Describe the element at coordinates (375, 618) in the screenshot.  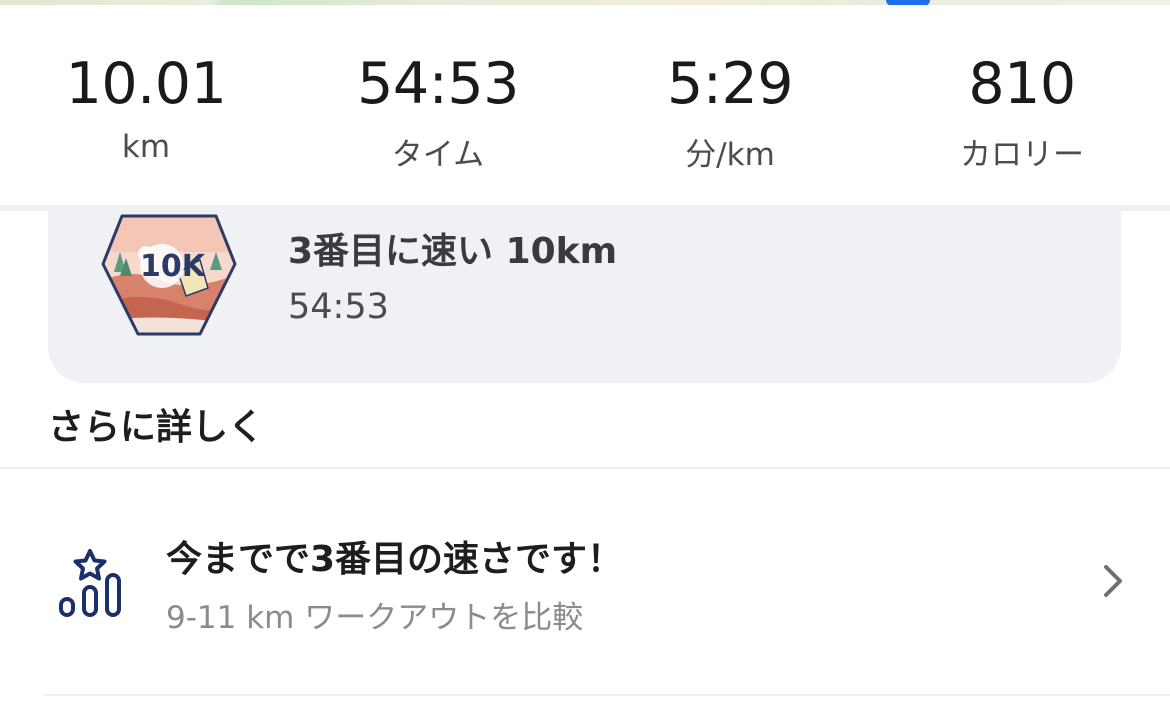
I see `compare-subtitle: 9-11 km ワークアウトを比較` at that location.